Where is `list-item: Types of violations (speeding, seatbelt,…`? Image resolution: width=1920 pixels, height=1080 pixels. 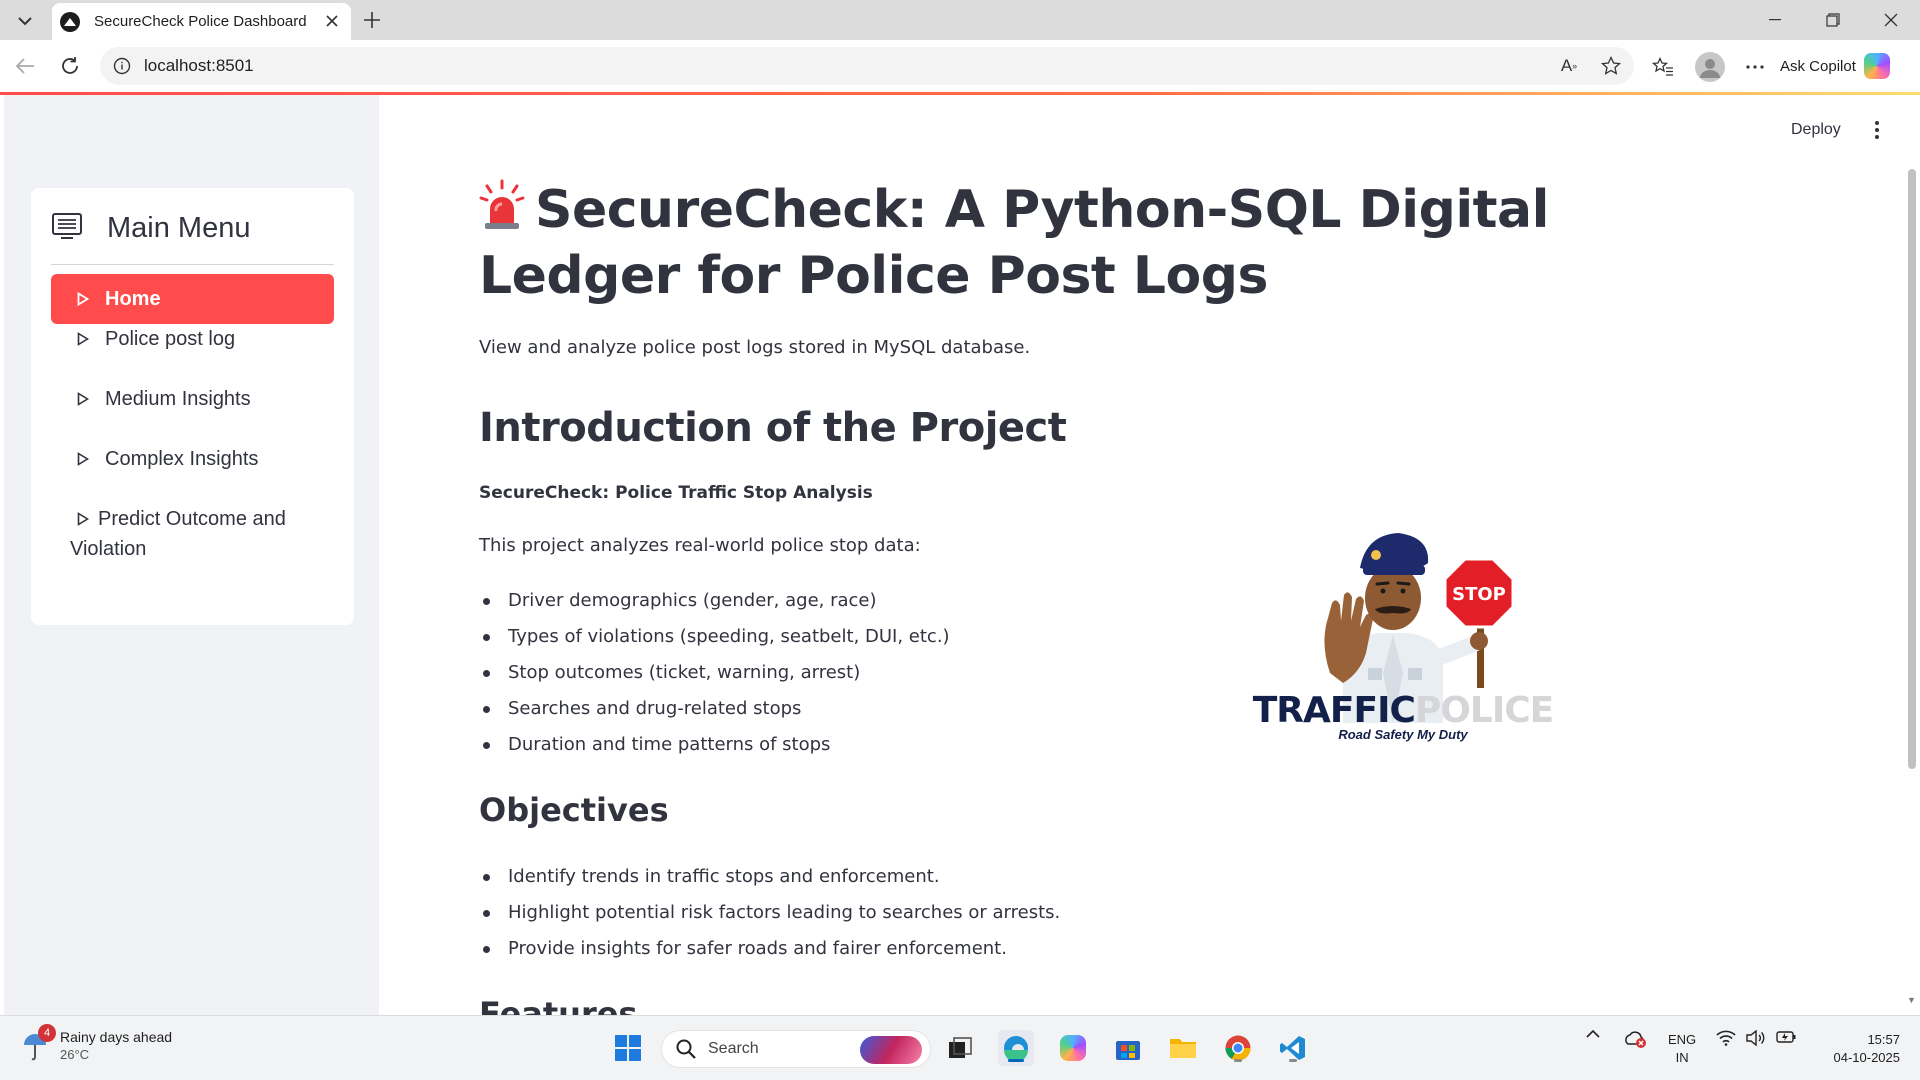
list-item: Types of violations (speeding, seatbelt,… is located at coordinates (714, 637).